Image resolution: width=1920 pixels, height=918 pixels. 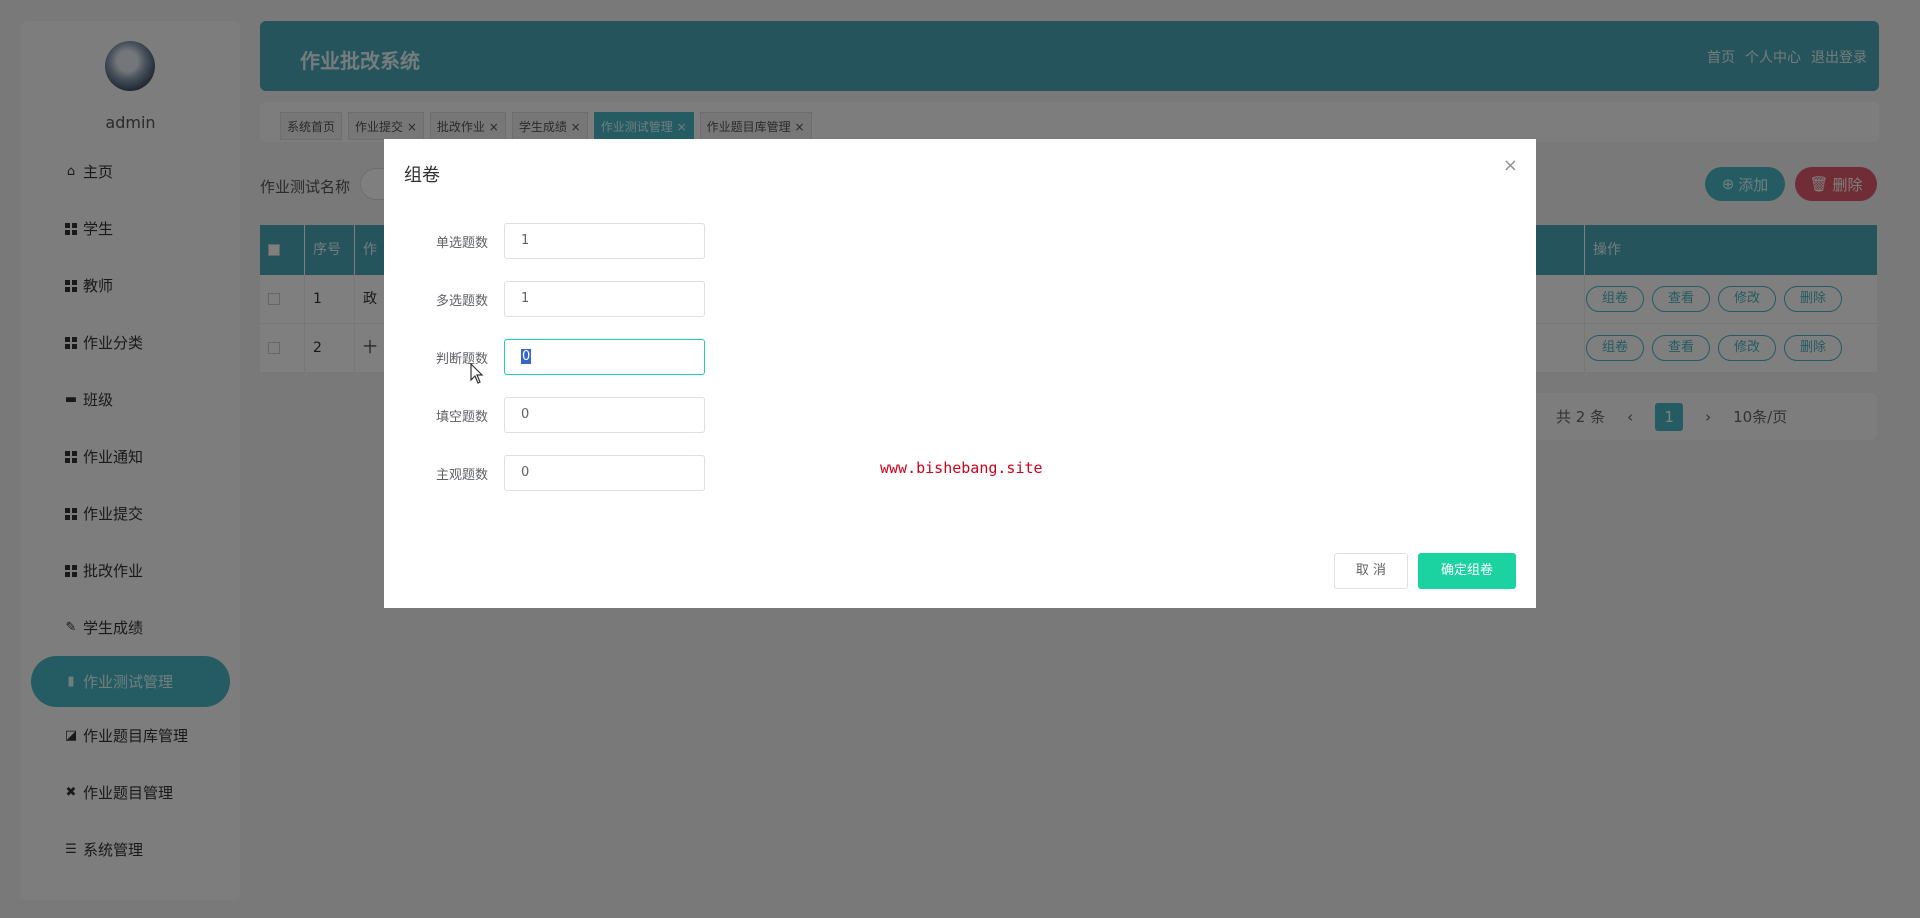 I want to click on multi-choice-count-input: 1, so click(x=604, y=299).